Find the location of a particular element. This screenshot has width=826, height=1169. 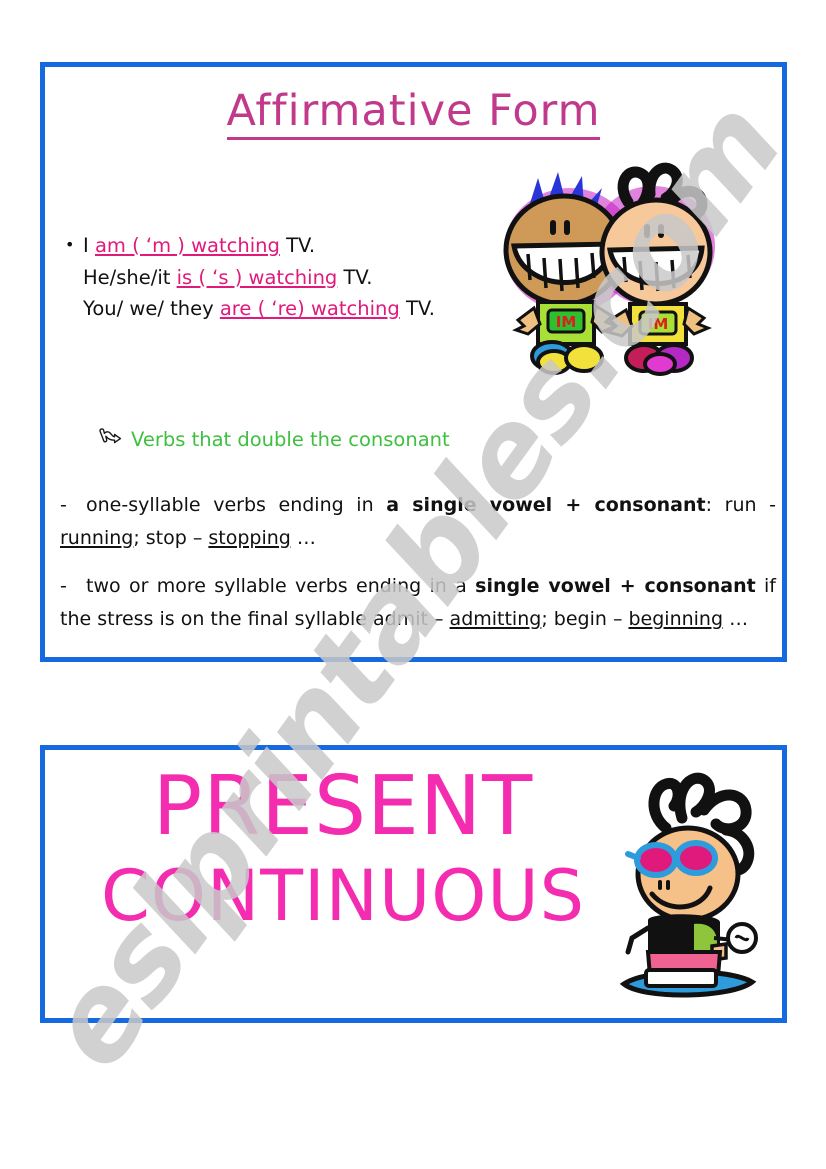

rule-part-underline: running is located at coordinates (97, 537).